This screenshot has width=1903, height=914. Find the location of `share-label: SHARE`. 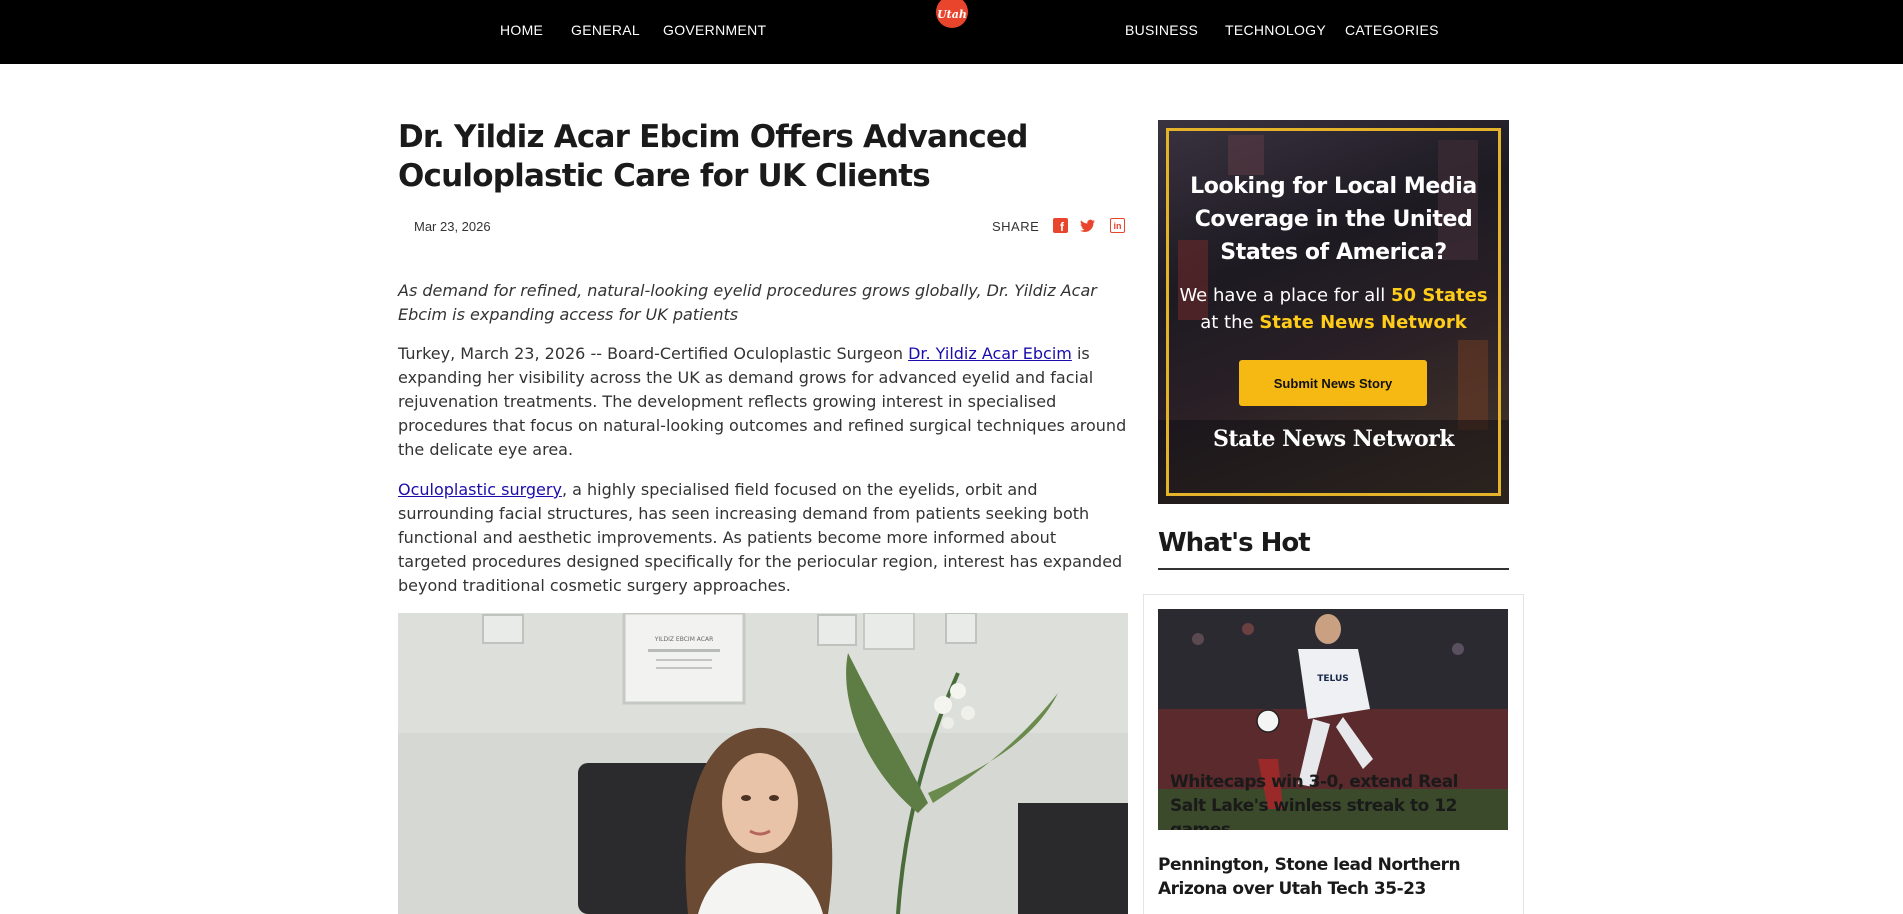

share-label: SHARE is located at coordinates (1016, 226).